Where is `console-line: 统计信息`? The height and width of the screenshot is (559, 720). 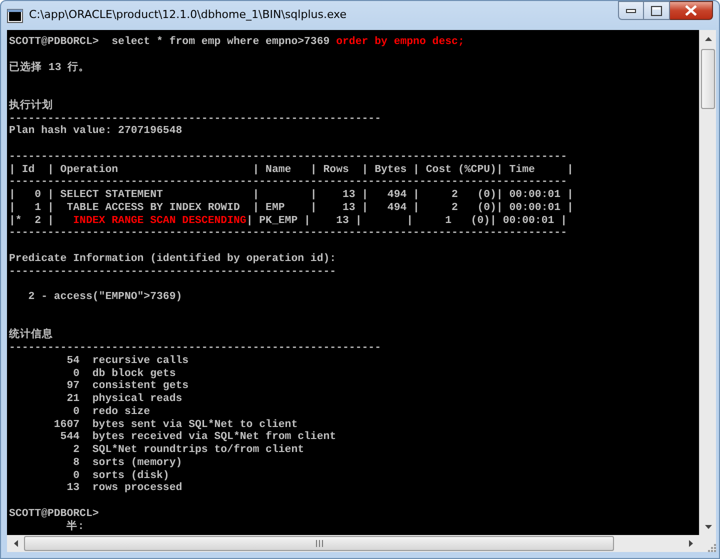
console-line: 统计信息 is located at coordinates (31, 335).